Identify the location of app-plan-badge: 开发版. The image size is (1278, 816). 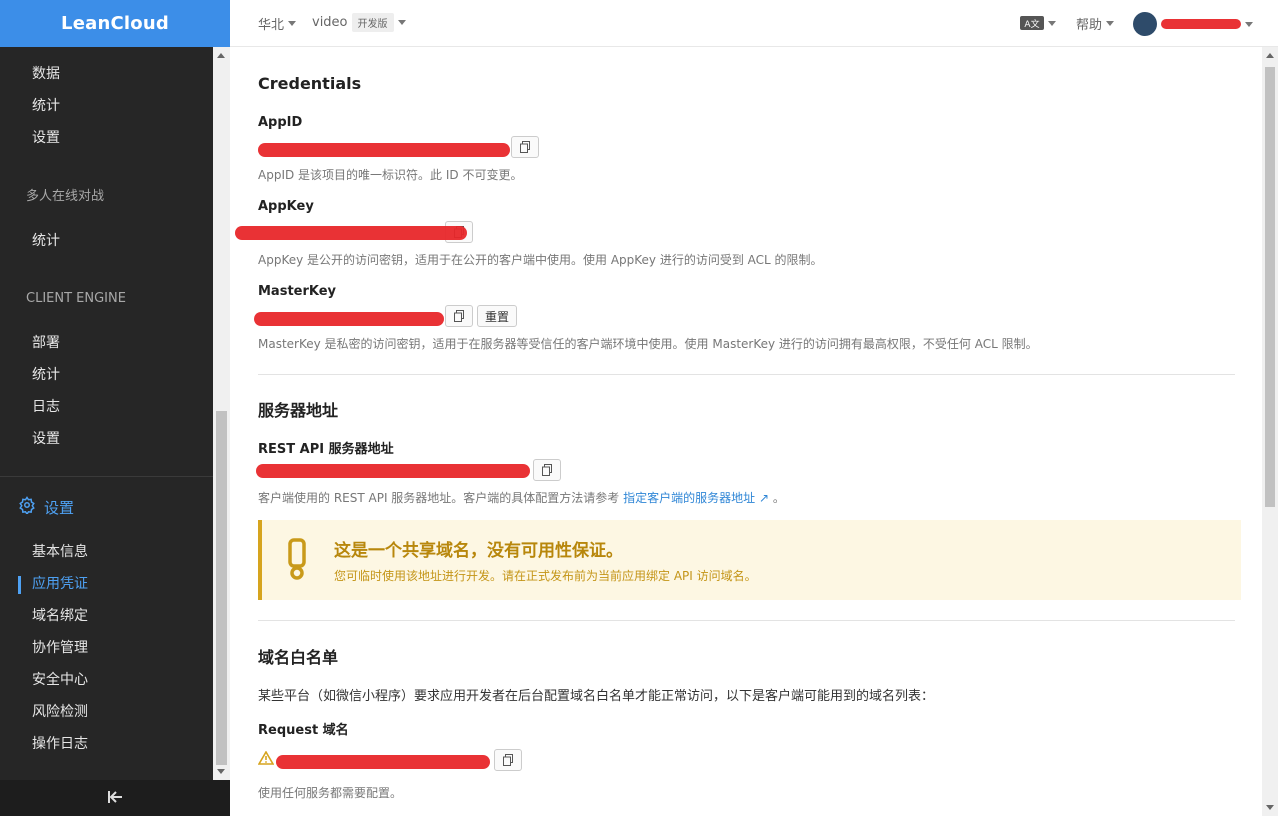
(372, 22).